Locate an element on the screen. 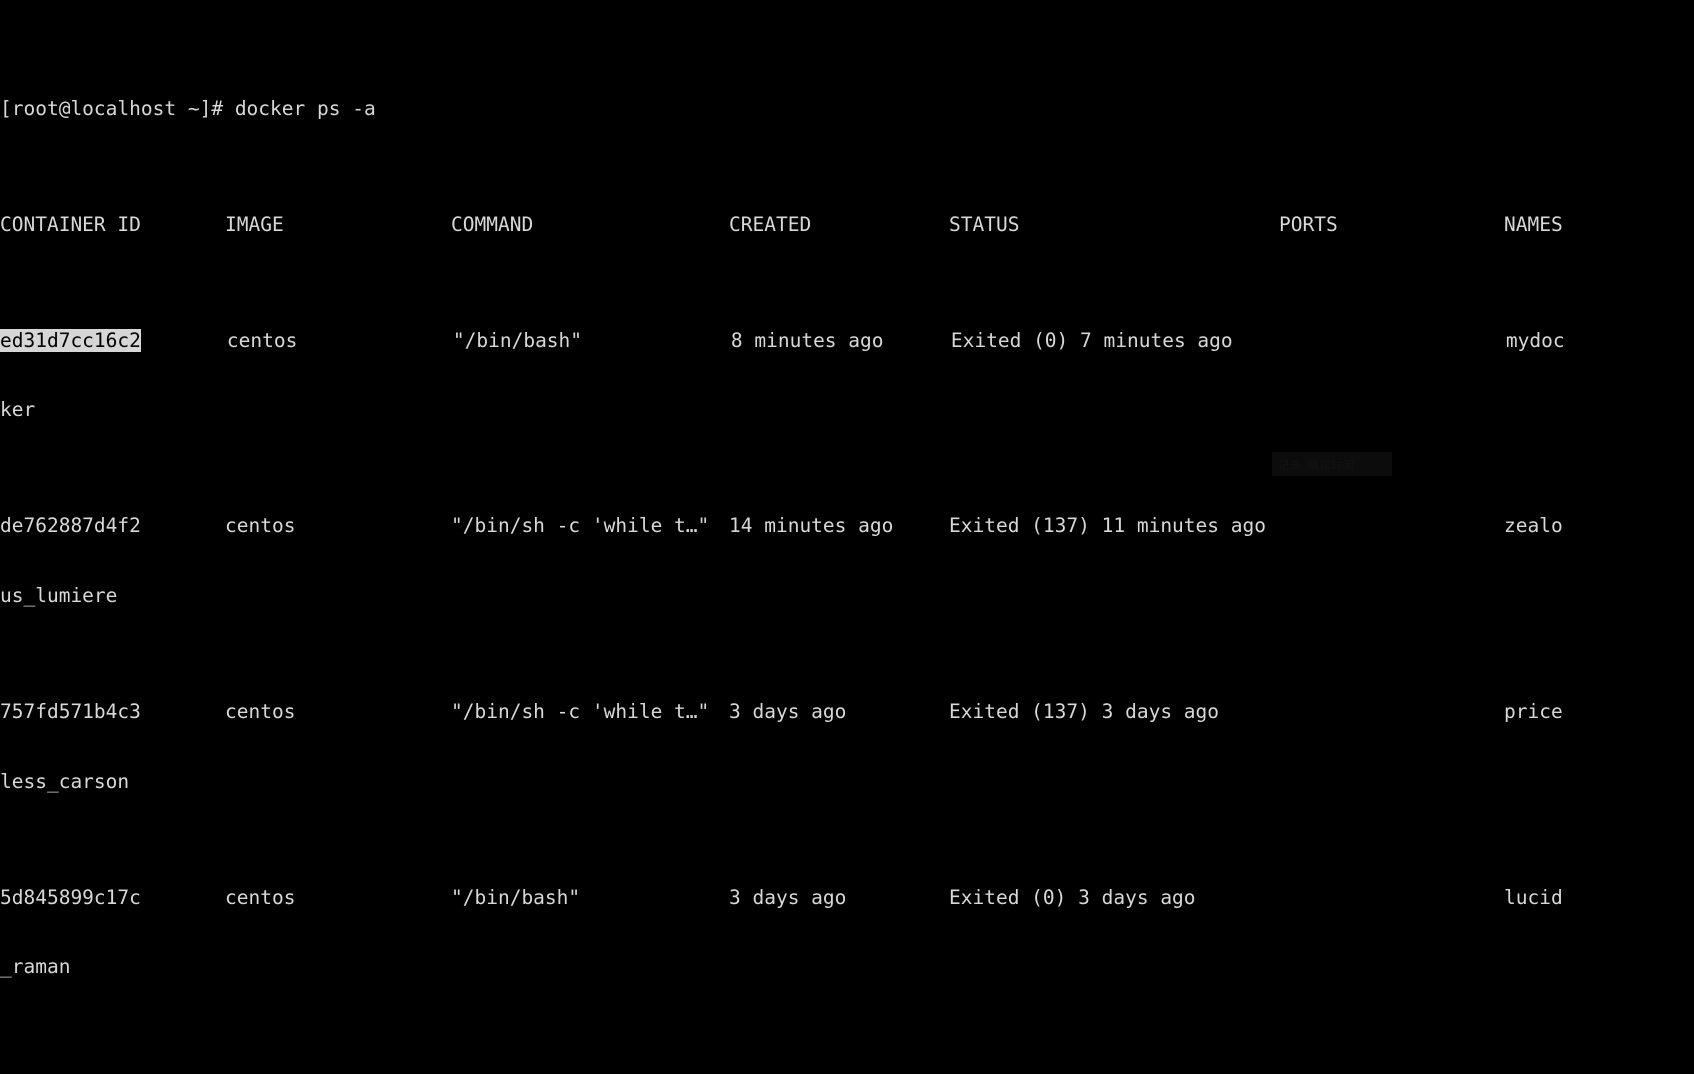 The image size is (1694, 1074). table-row-wrap: ker is located at coordinates (847, 409).